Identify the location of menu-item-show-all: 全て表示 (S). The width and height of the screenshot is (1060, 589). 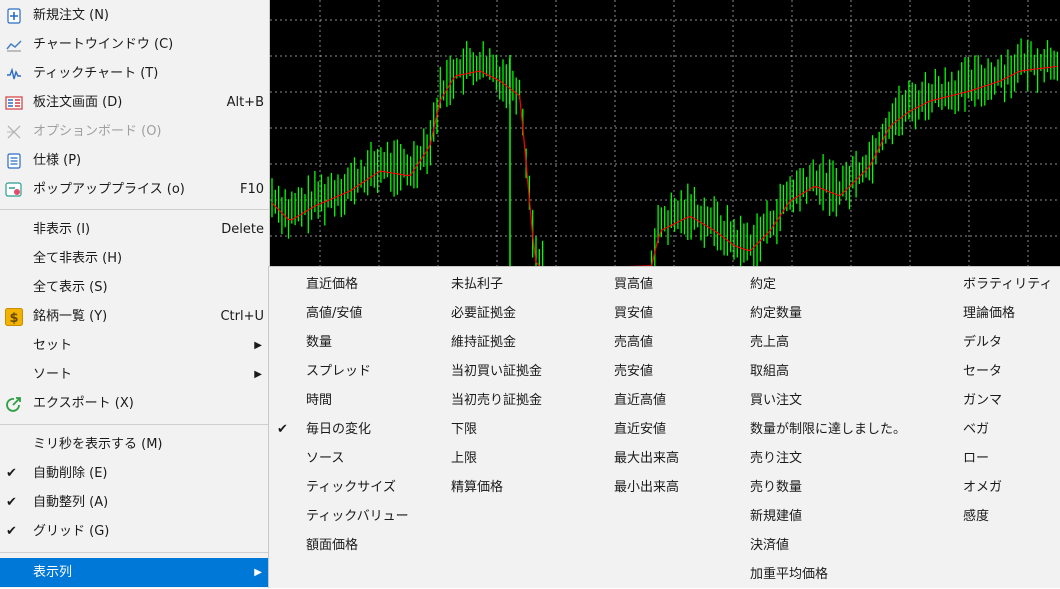
(134, 287).